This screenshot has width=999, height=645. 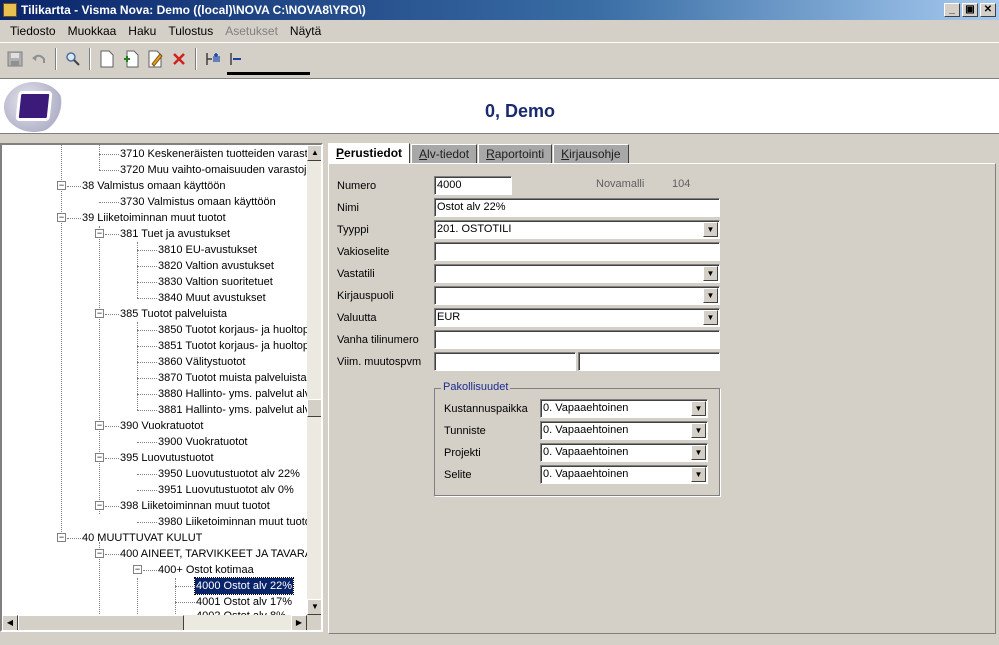 What do you see at coordinates (952, 10) in the screenshot?
I see `minimize-button: _` at bounding box center [952, 10].